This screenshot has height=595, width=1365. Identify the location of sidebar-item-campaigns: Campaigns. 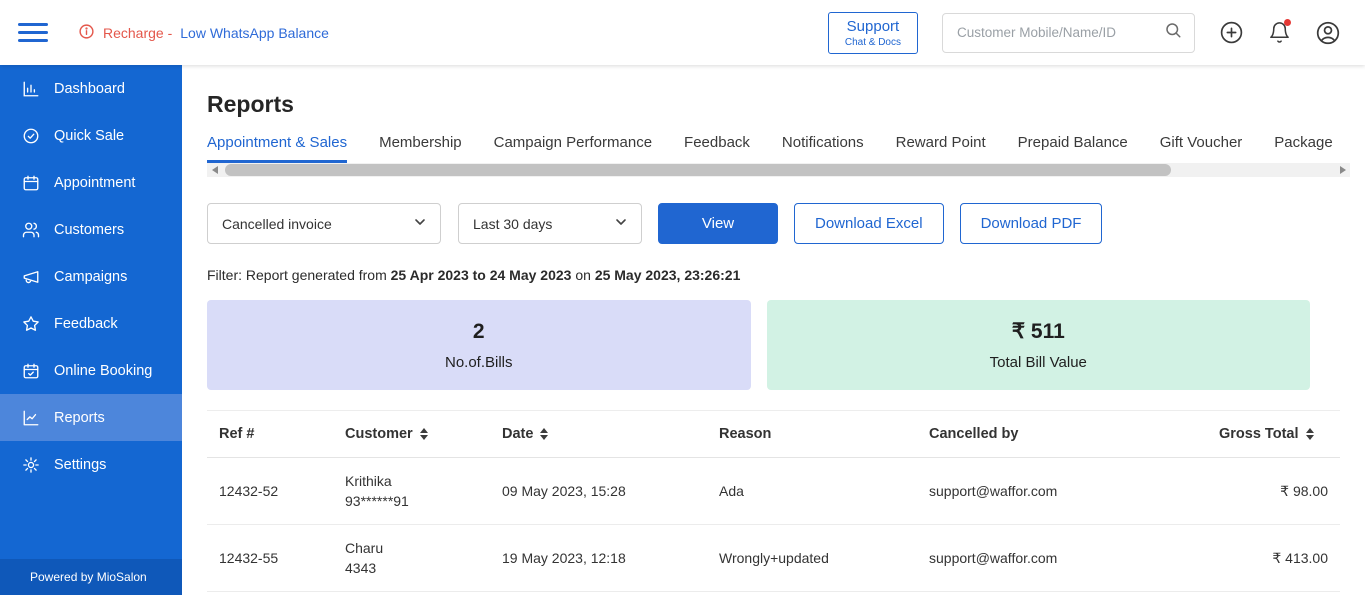
(91, 276).